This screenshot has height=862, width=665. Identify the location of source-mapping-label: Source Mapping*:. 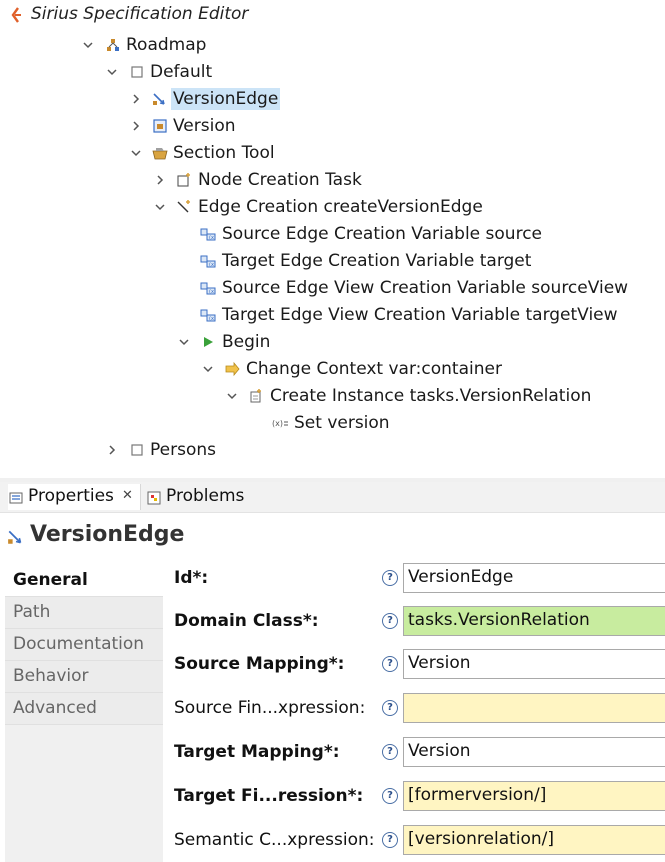
(259, 664).